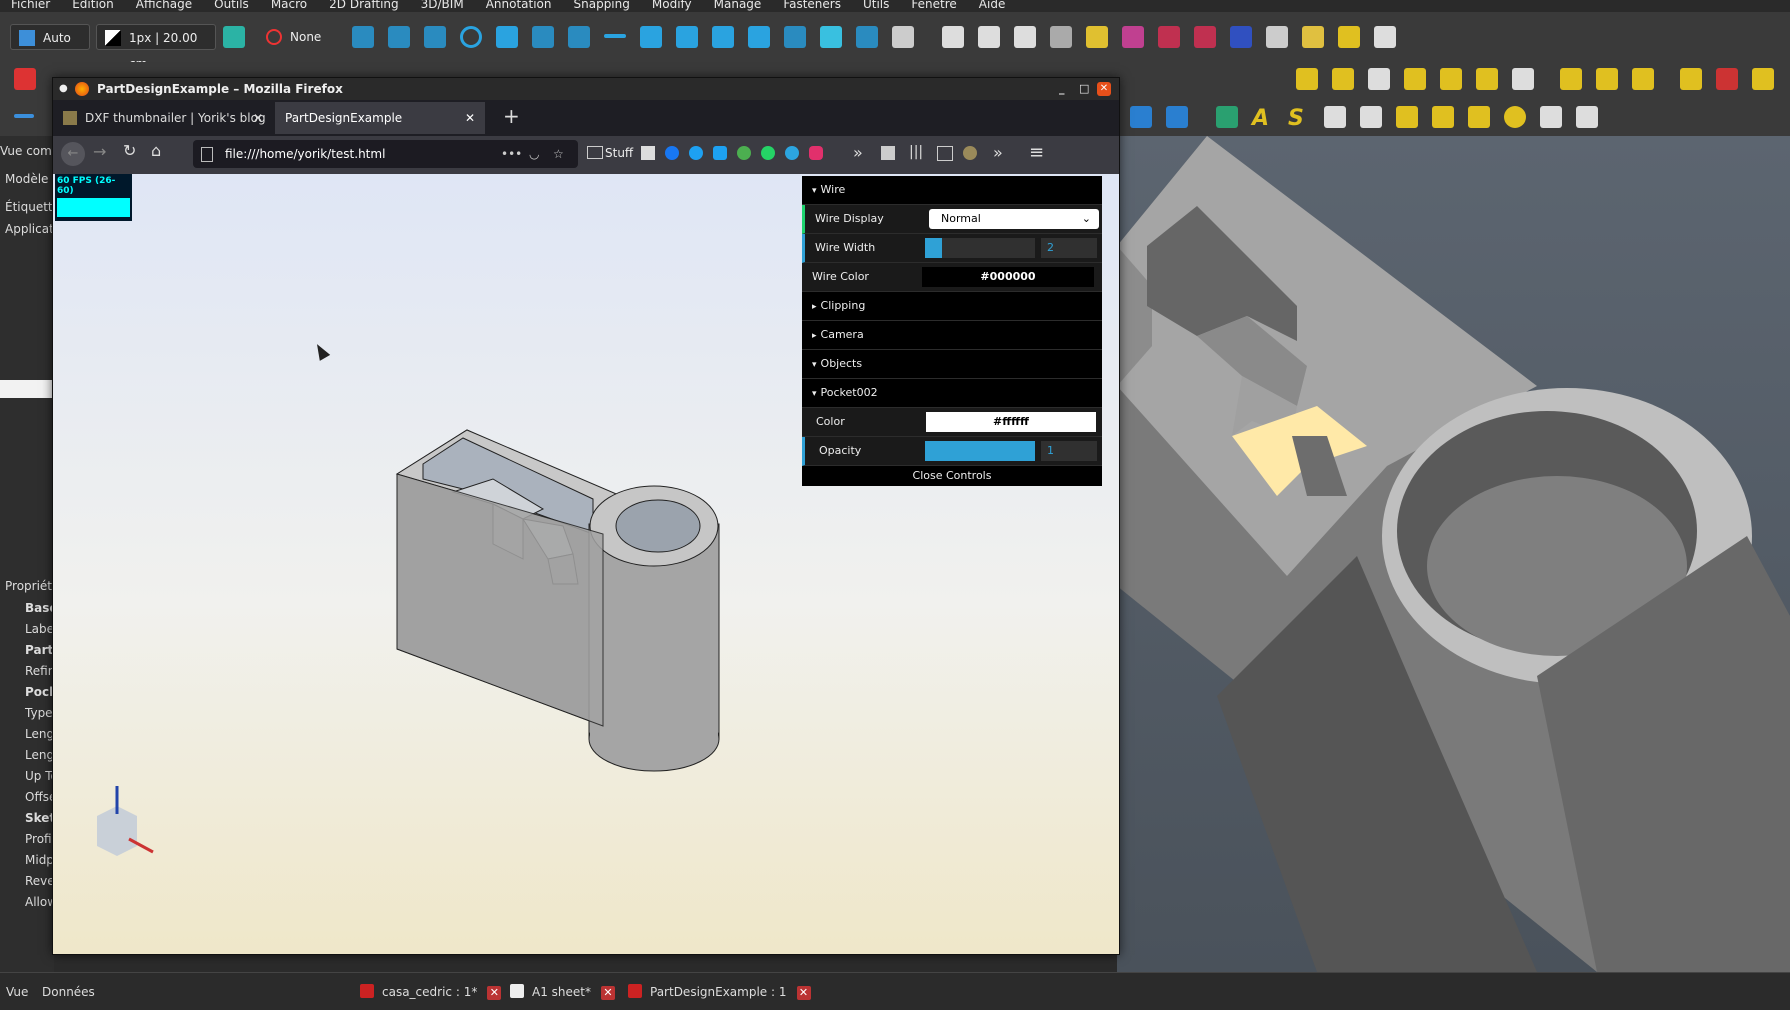  Describe the element at coordinates (1691, 79) in the screenshot. I see `arch-pipe-icon` at that location.